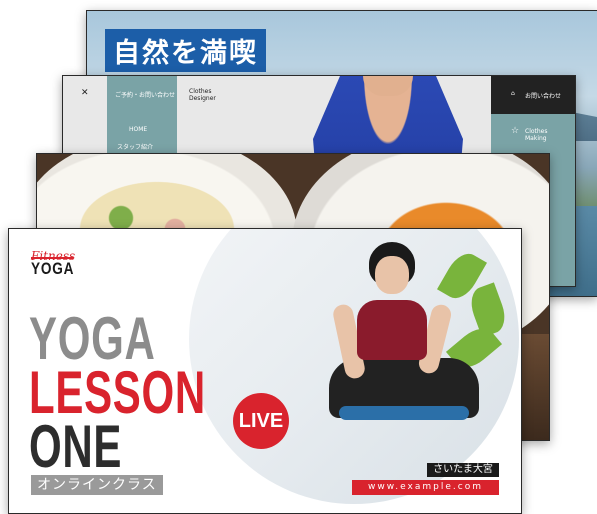 This screenshot has height=514, width=597. What do you see at coordinates (515, 131) in the screenshot?
I see `star-icon: ☆` at bounding box center [515, 131].